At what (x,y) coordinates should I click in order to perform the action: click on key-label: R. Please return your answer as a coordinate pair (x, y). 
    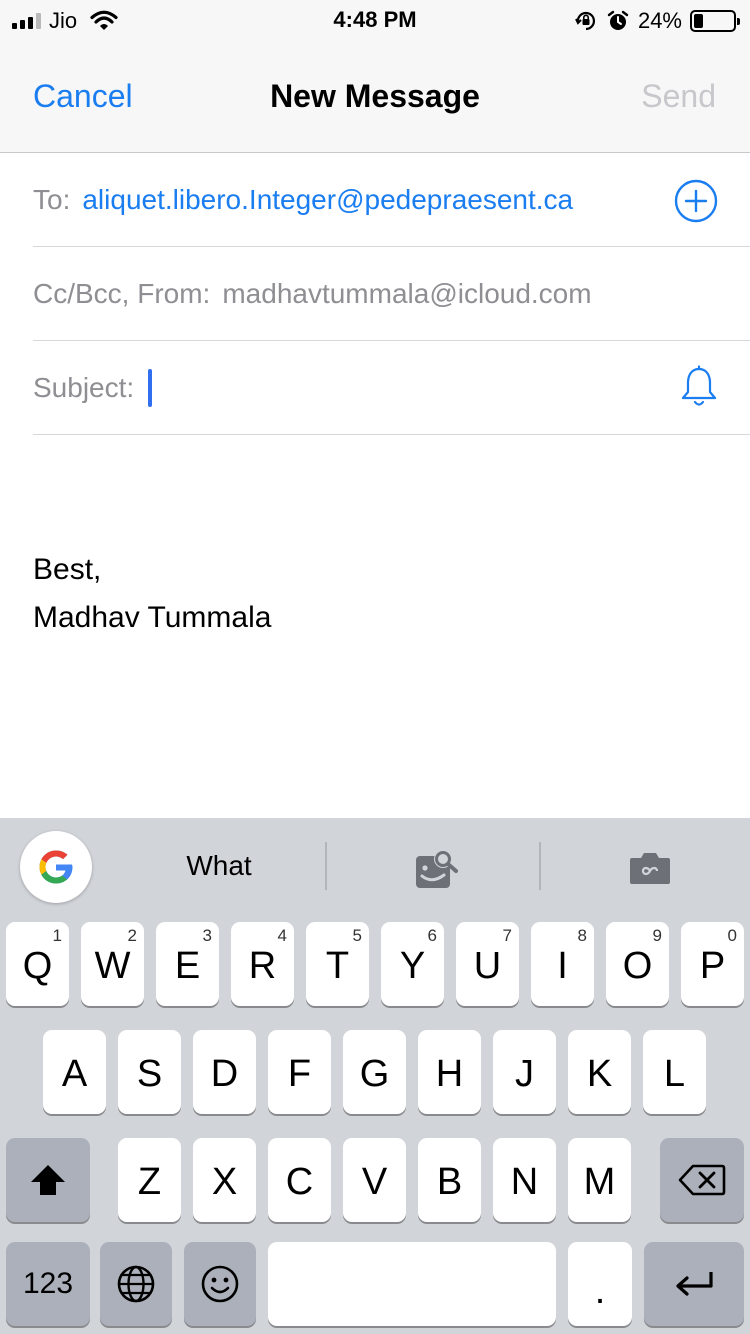
    Looking at the image, I should click on (262, 965).